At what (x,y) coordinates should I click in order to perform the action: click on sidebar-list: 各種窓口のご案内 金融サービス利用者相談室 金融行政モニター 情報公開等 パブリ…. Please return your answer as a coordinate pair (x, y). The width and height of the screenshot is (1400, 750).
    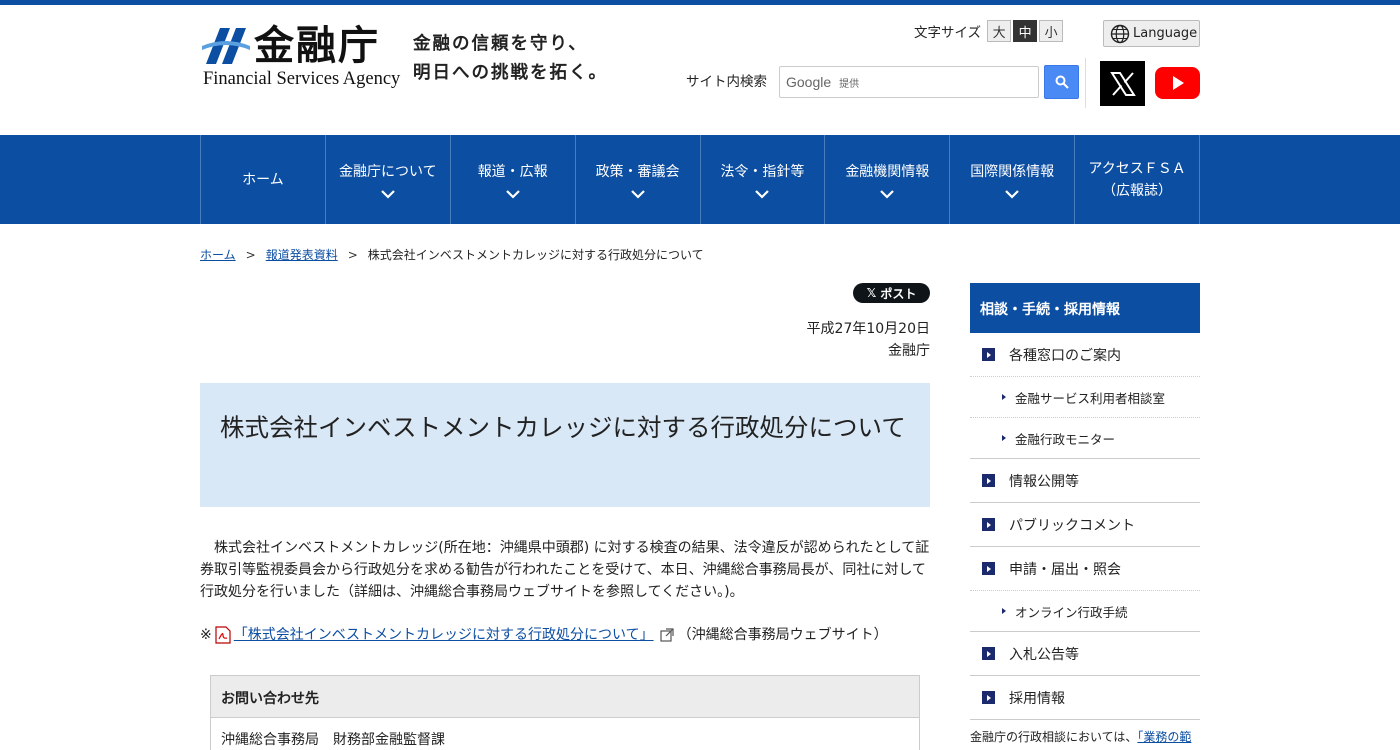
    Looking at the image, I should click on (1085, 526).